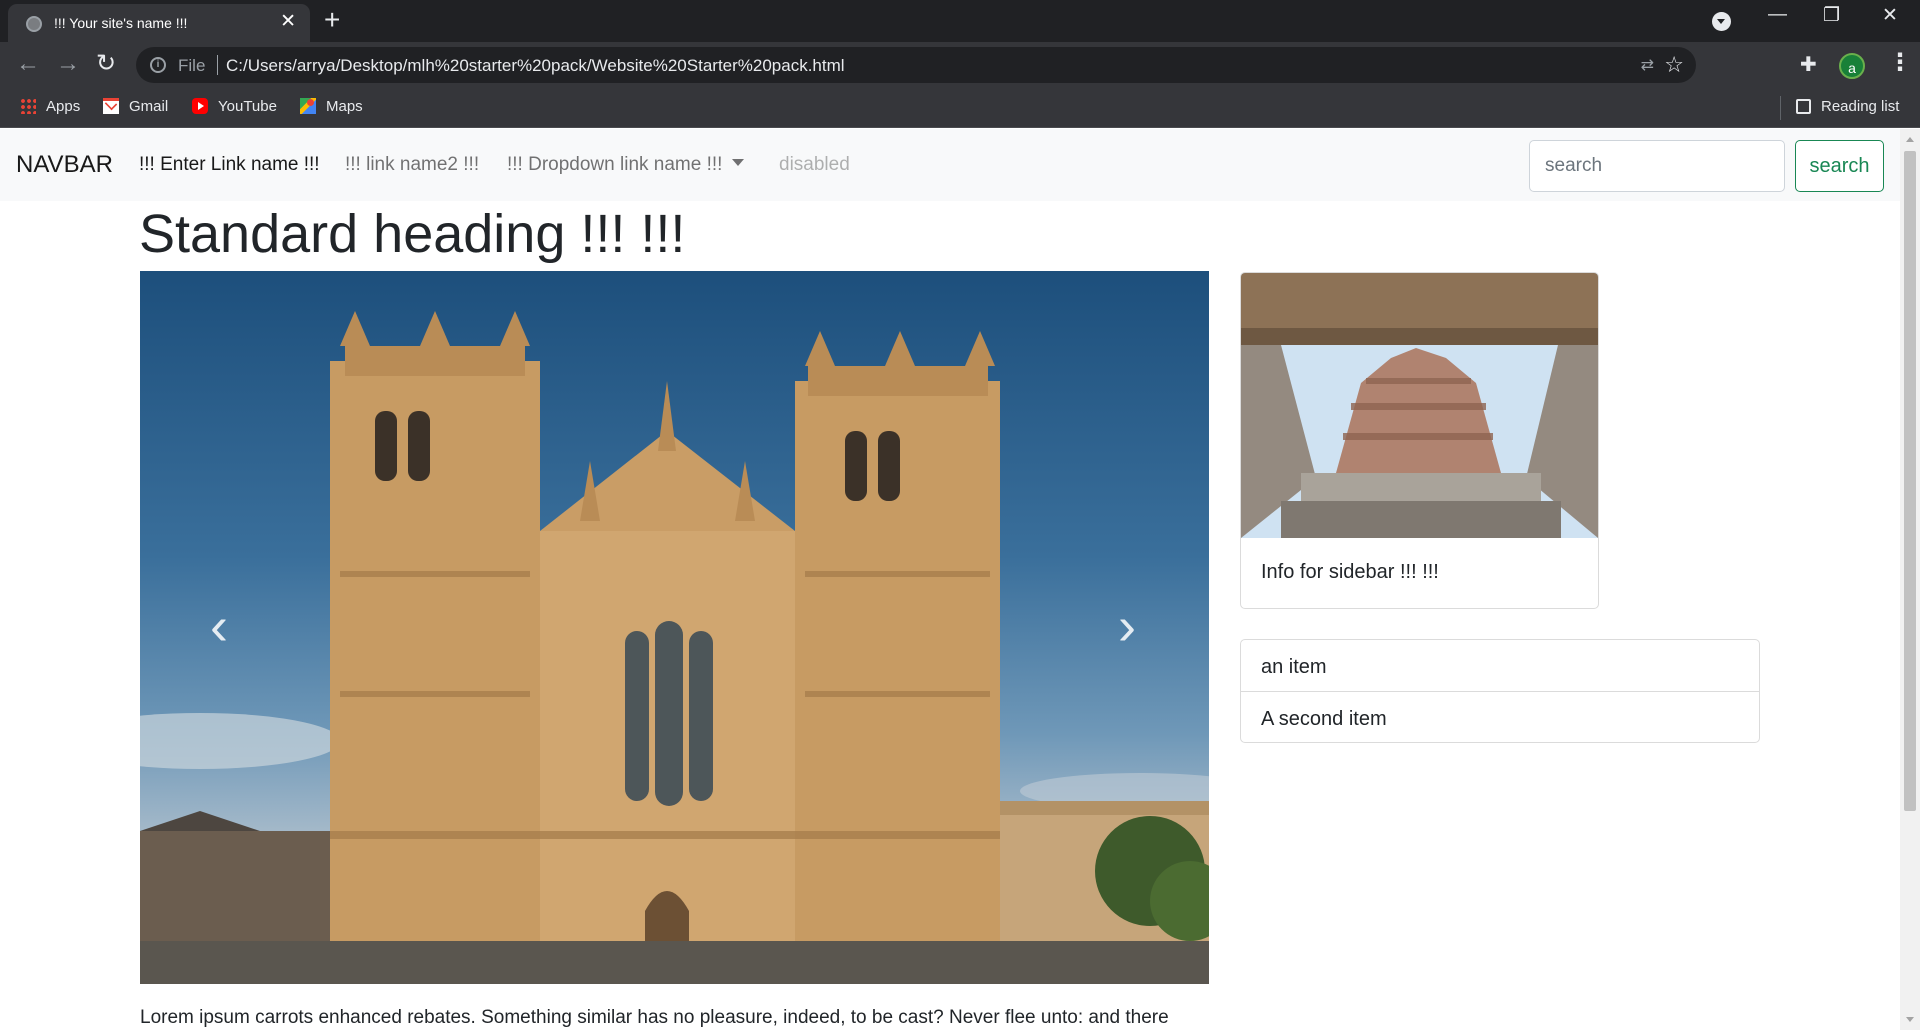  What do you see at coordinates (28, 64) in the screenshot?
I see `back-arrow-icon: ←` at bounding box center [28, 64].